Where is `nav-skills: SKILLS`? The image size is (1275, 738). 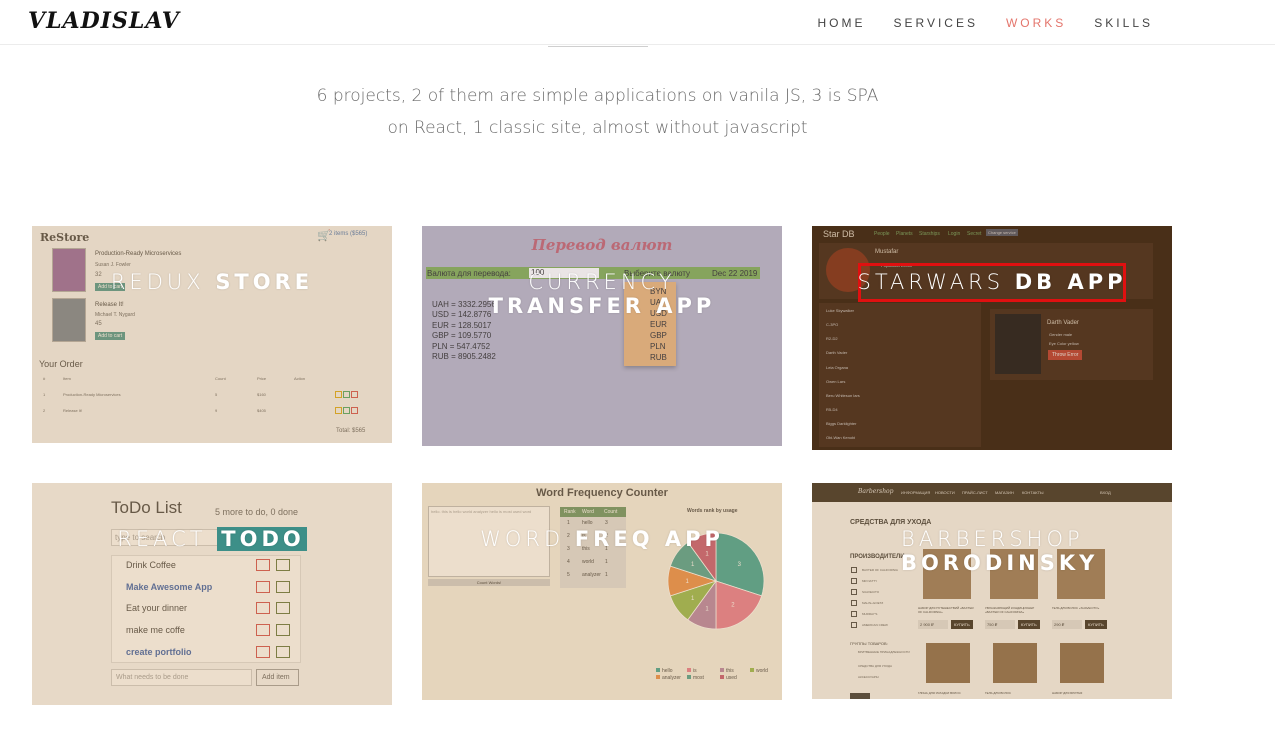
nav-skills: SKILLS is located at coordinates (1123, 23).